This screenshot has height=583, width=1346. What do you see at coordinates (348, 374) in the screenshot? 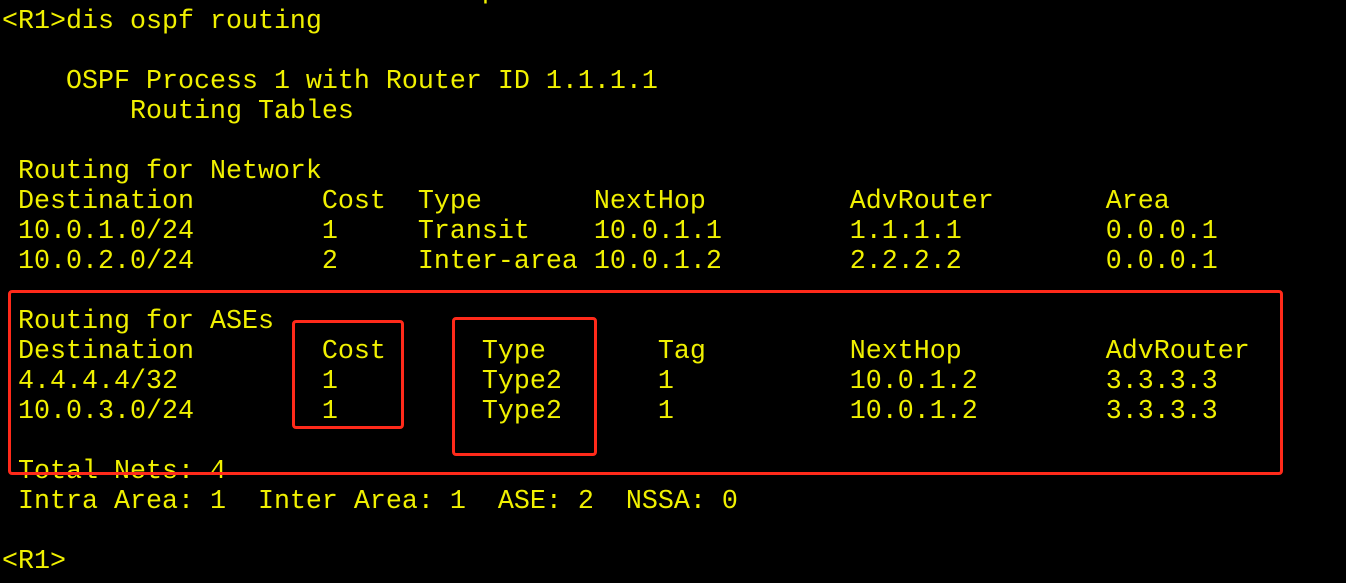
I see `cost-column-highlight` at bounding box center [348, 374].